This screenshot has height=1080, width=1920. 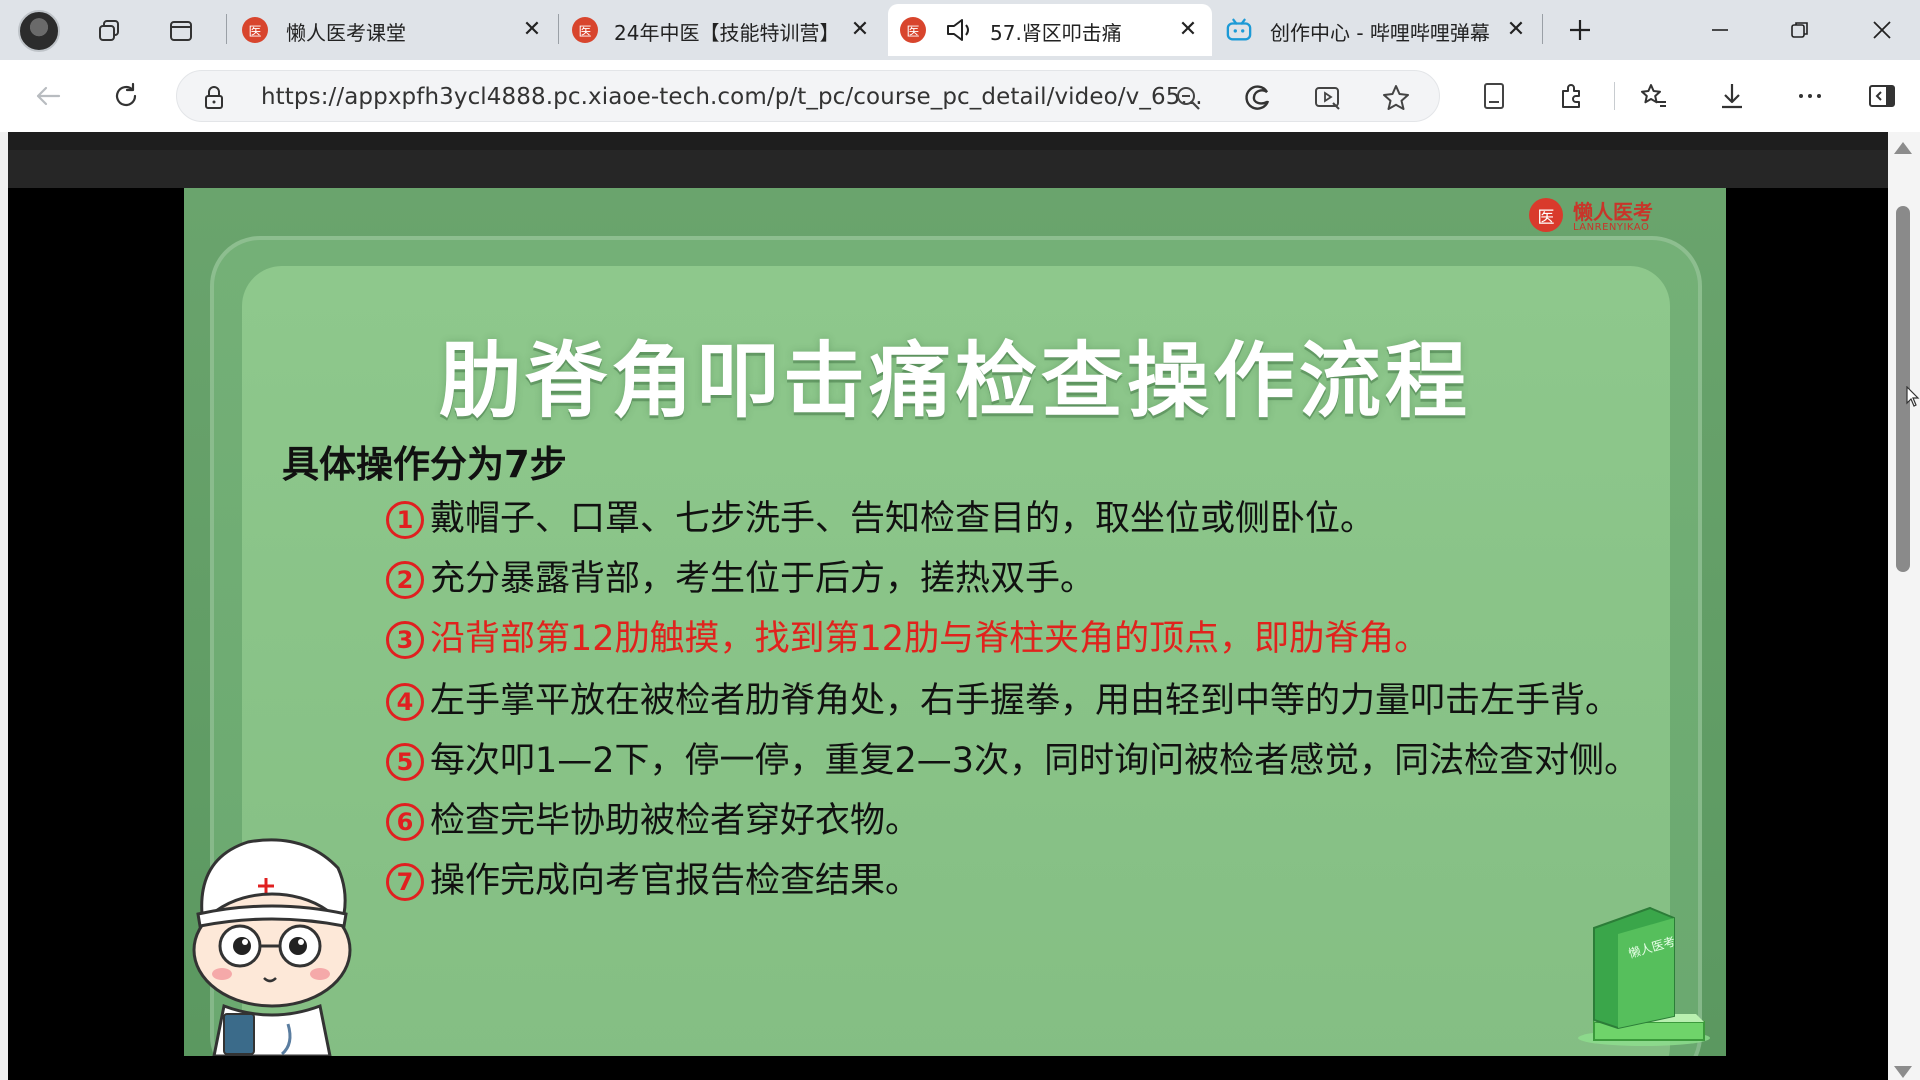 What do you see at coordinates (1639, 968) in the screenshot?
I see `book-icon: 懒人医考` at bounding box center [1639, 968].